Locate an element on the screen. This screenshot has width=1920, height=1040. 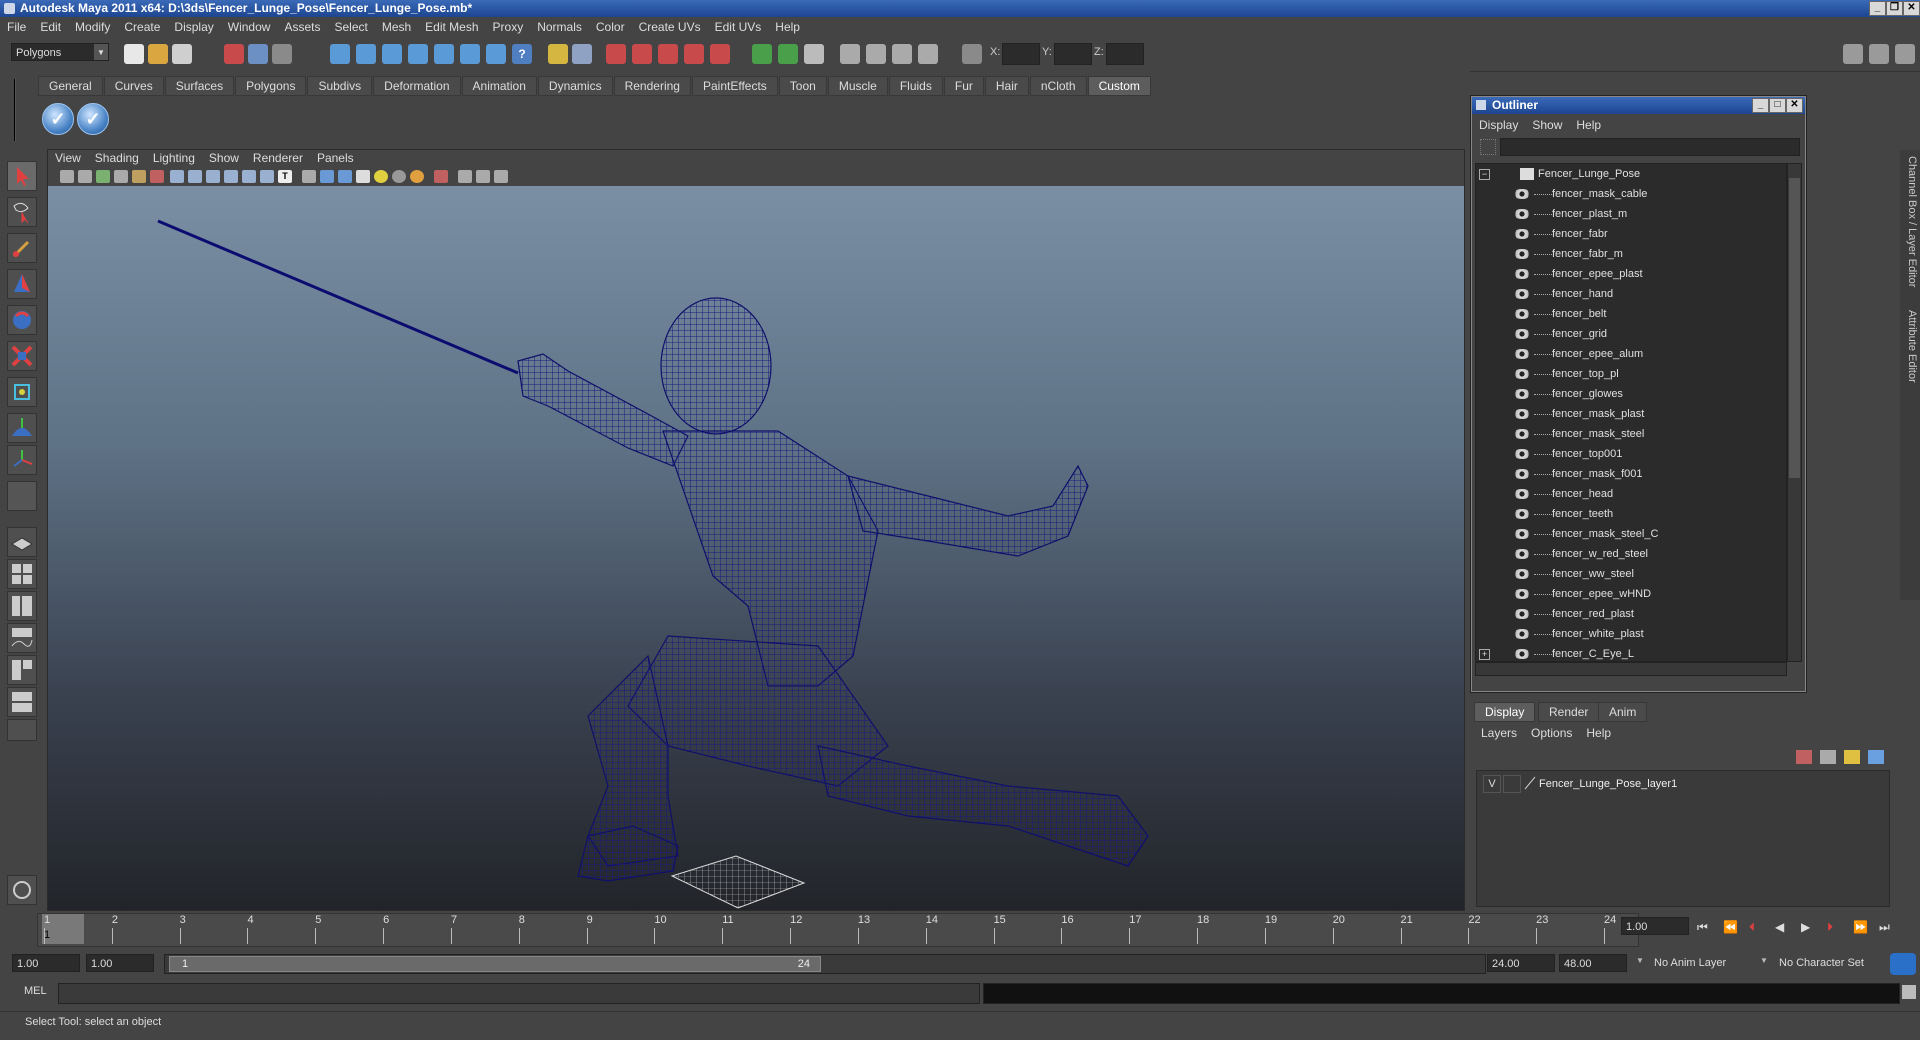
shelf-tab-hair: Hair is located at coordinates (1006, 86).